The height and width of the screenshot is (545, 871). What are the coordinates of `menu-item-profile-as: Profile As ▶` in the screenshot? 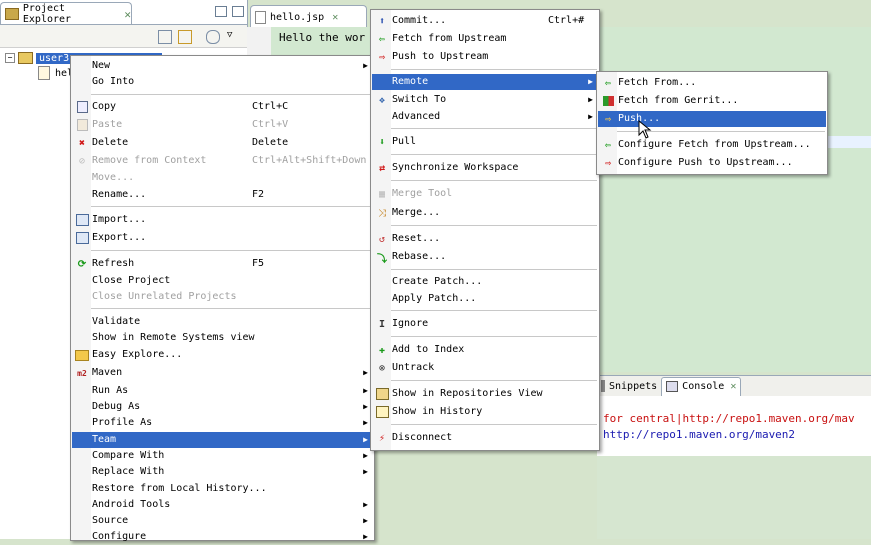 It's located at (222, 423).